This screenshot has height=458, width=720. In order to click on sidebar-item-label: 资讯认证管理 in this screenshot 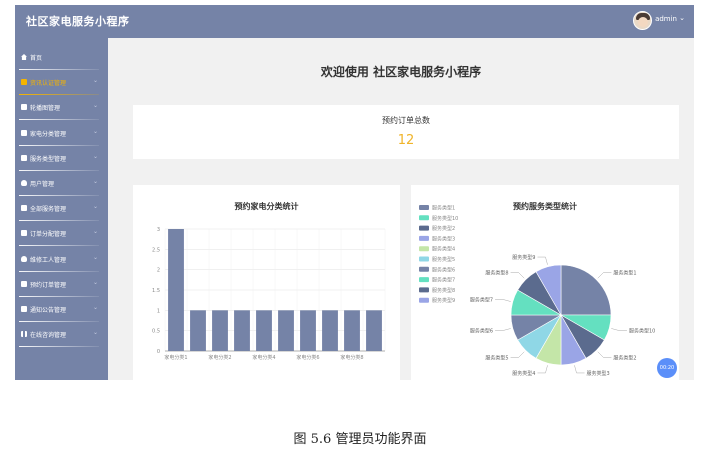, I will do `click(48, 84)`.